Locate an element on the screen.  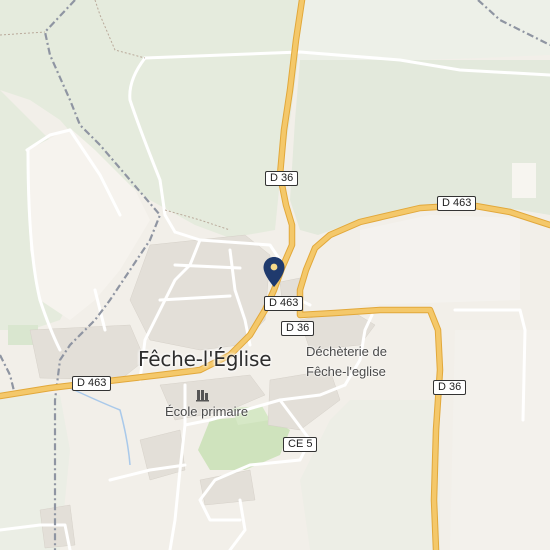
poi-label-dechetterie: Déchèterie de Fêche-l'eglise is located at coordinates (346, 362).